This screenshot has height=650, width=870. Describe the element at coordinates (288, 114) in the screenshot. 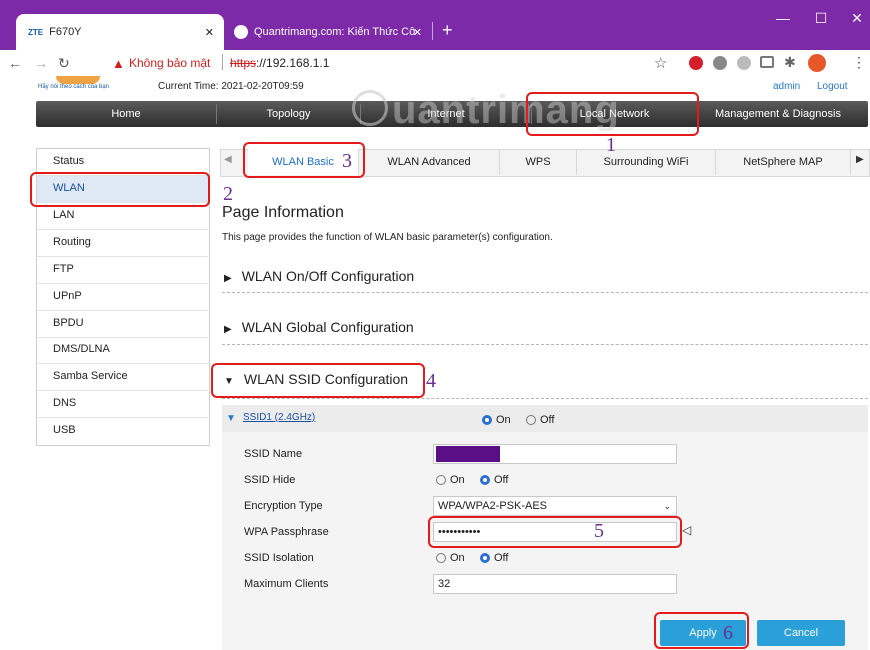

I see `menu-topology: Topology` at that location.